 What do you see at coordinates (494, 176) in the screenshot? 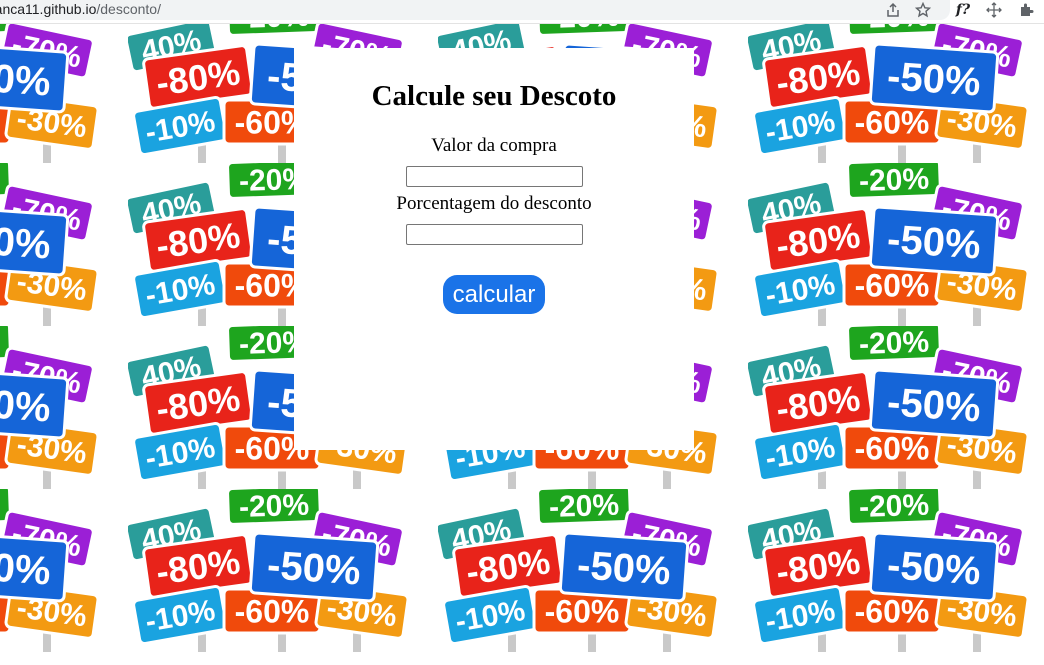
I see `purchase-value-input` at bounding box center [494, 176].